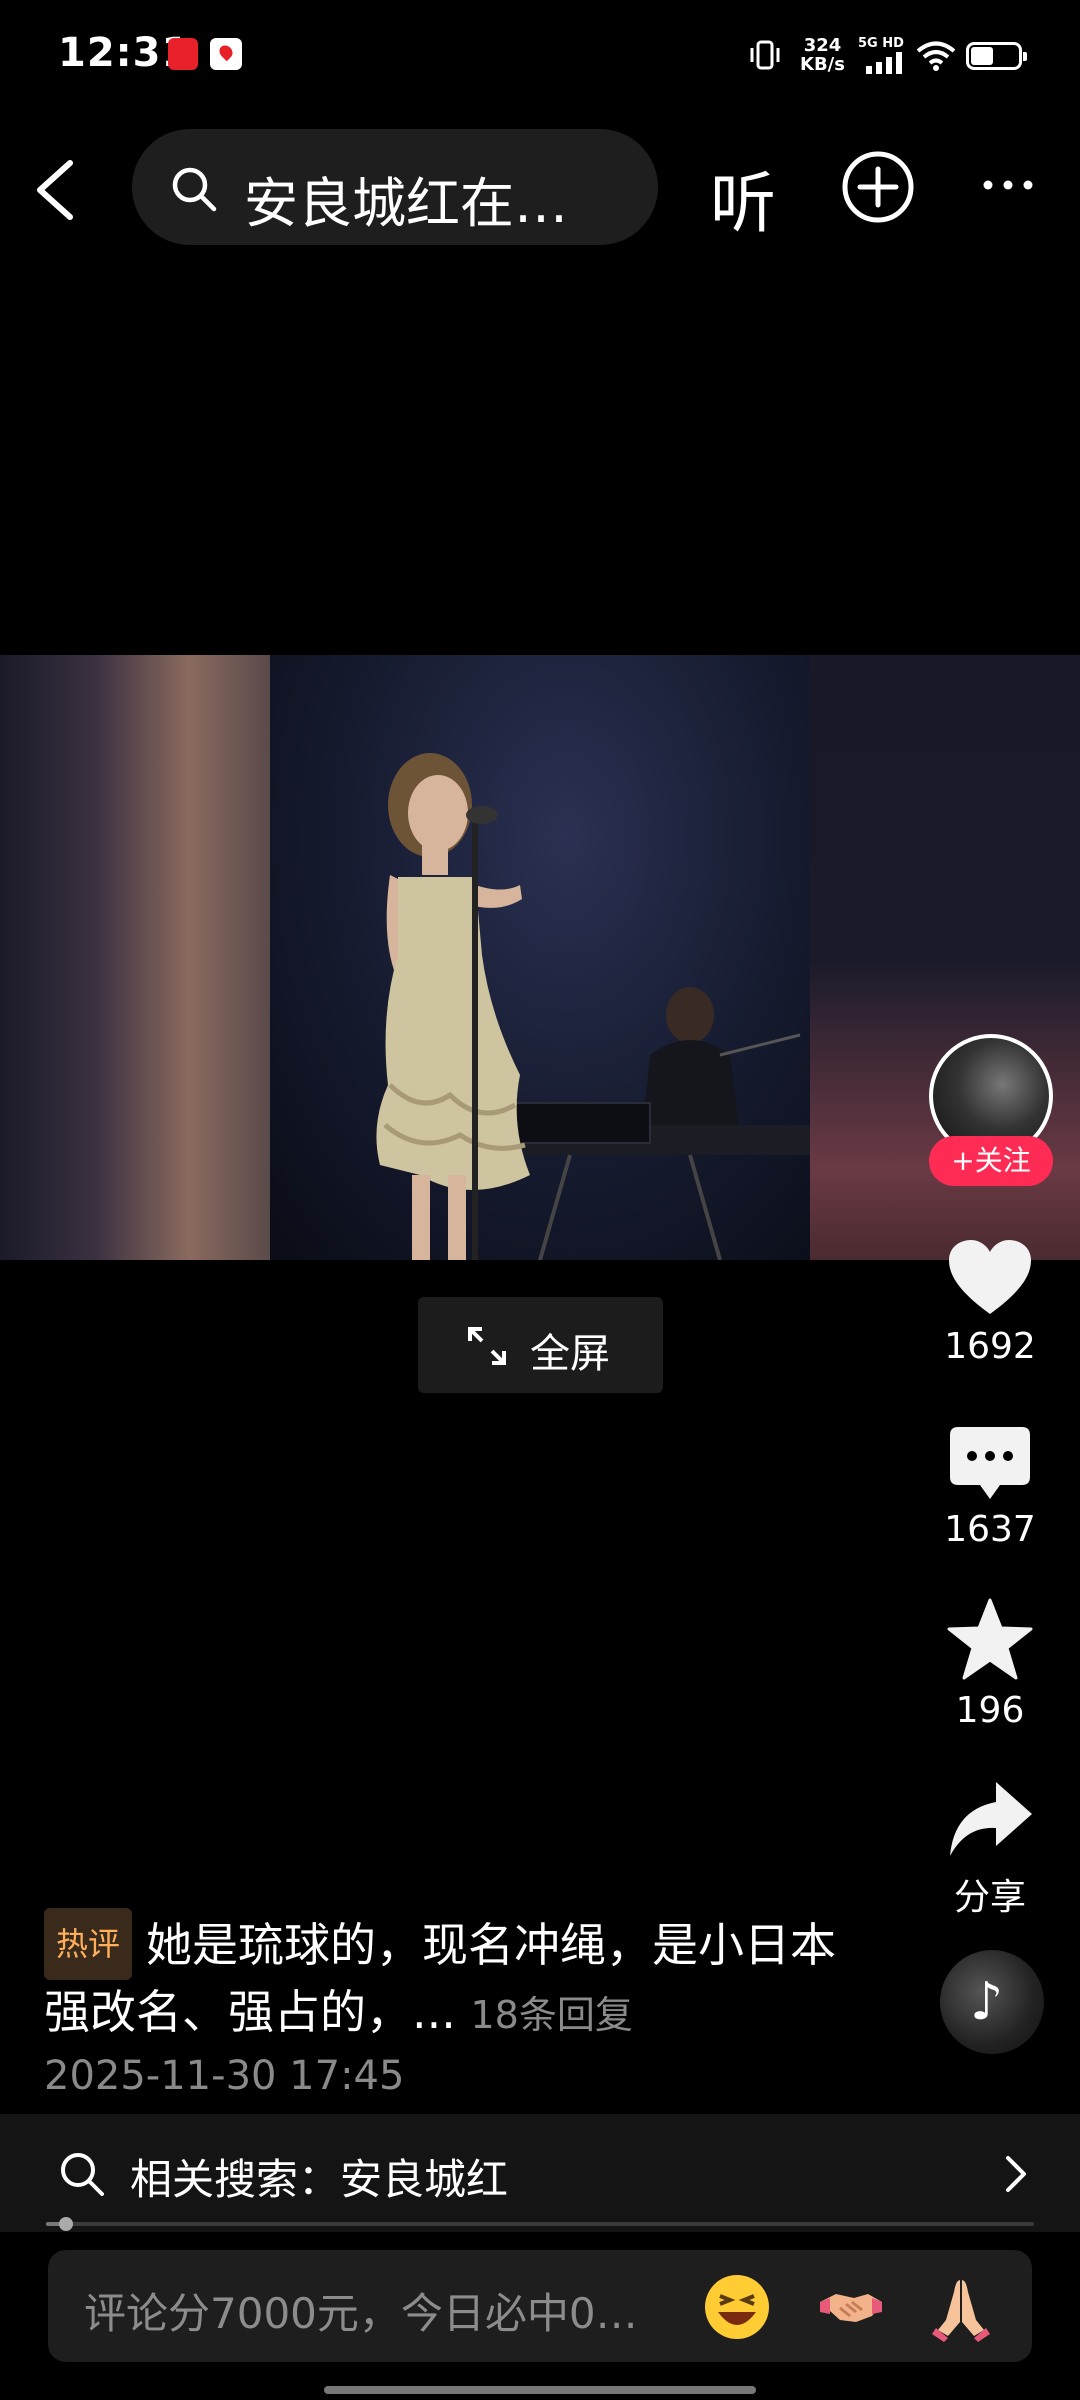  What do you see at coordinates (990, 1639) in the screenshot?
I see `star-icon` at bounding box center [990, 1639].